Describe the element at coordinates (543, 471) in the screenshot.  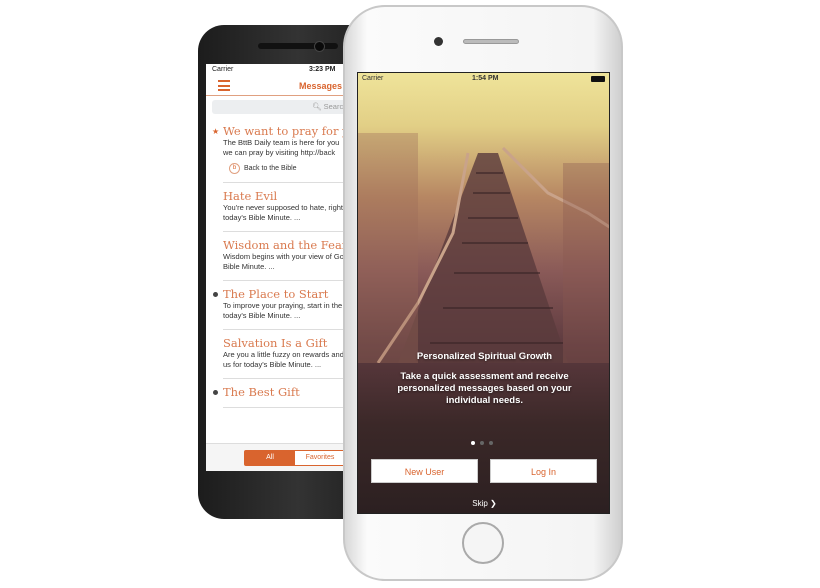
I see `login-button: Log In` at that location.